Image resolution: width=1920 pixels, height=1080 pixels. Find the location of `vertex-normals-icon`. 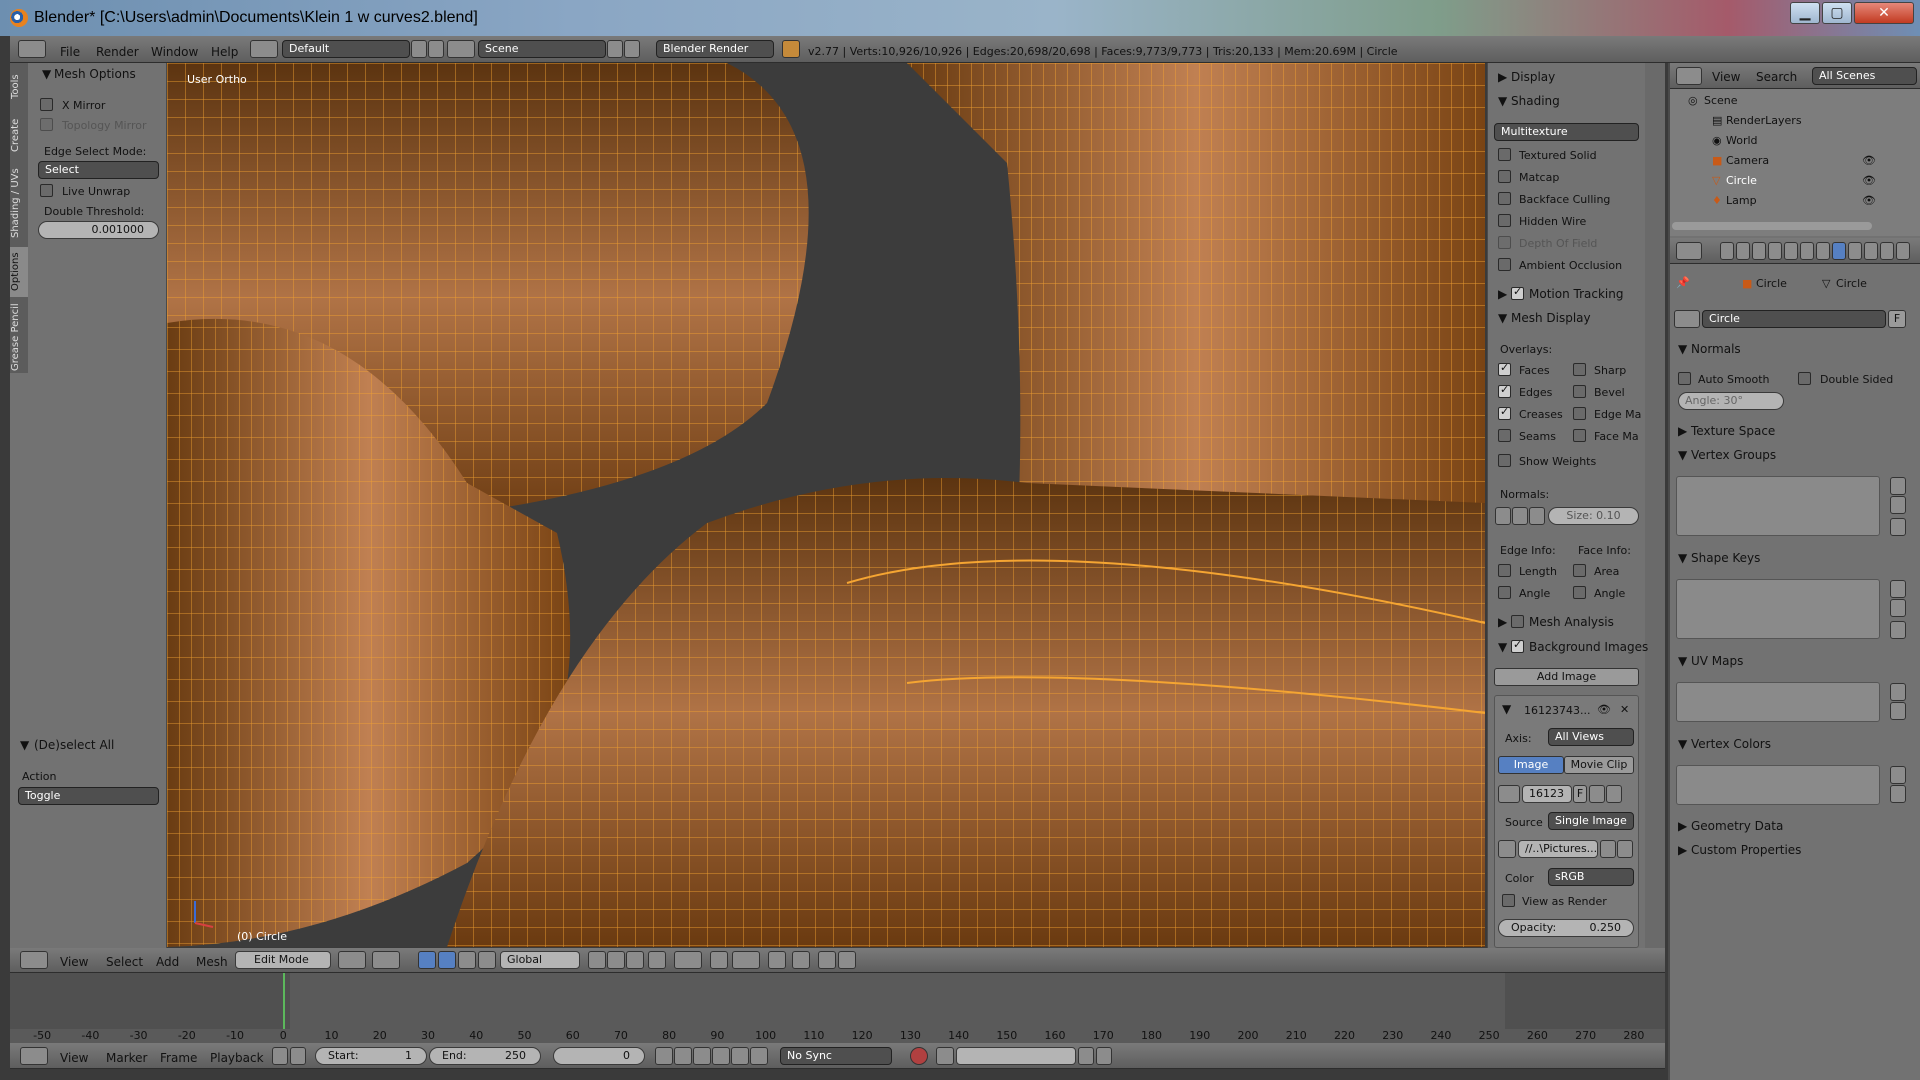

vertex-normals-icon is located at coordinates (1503, 516).